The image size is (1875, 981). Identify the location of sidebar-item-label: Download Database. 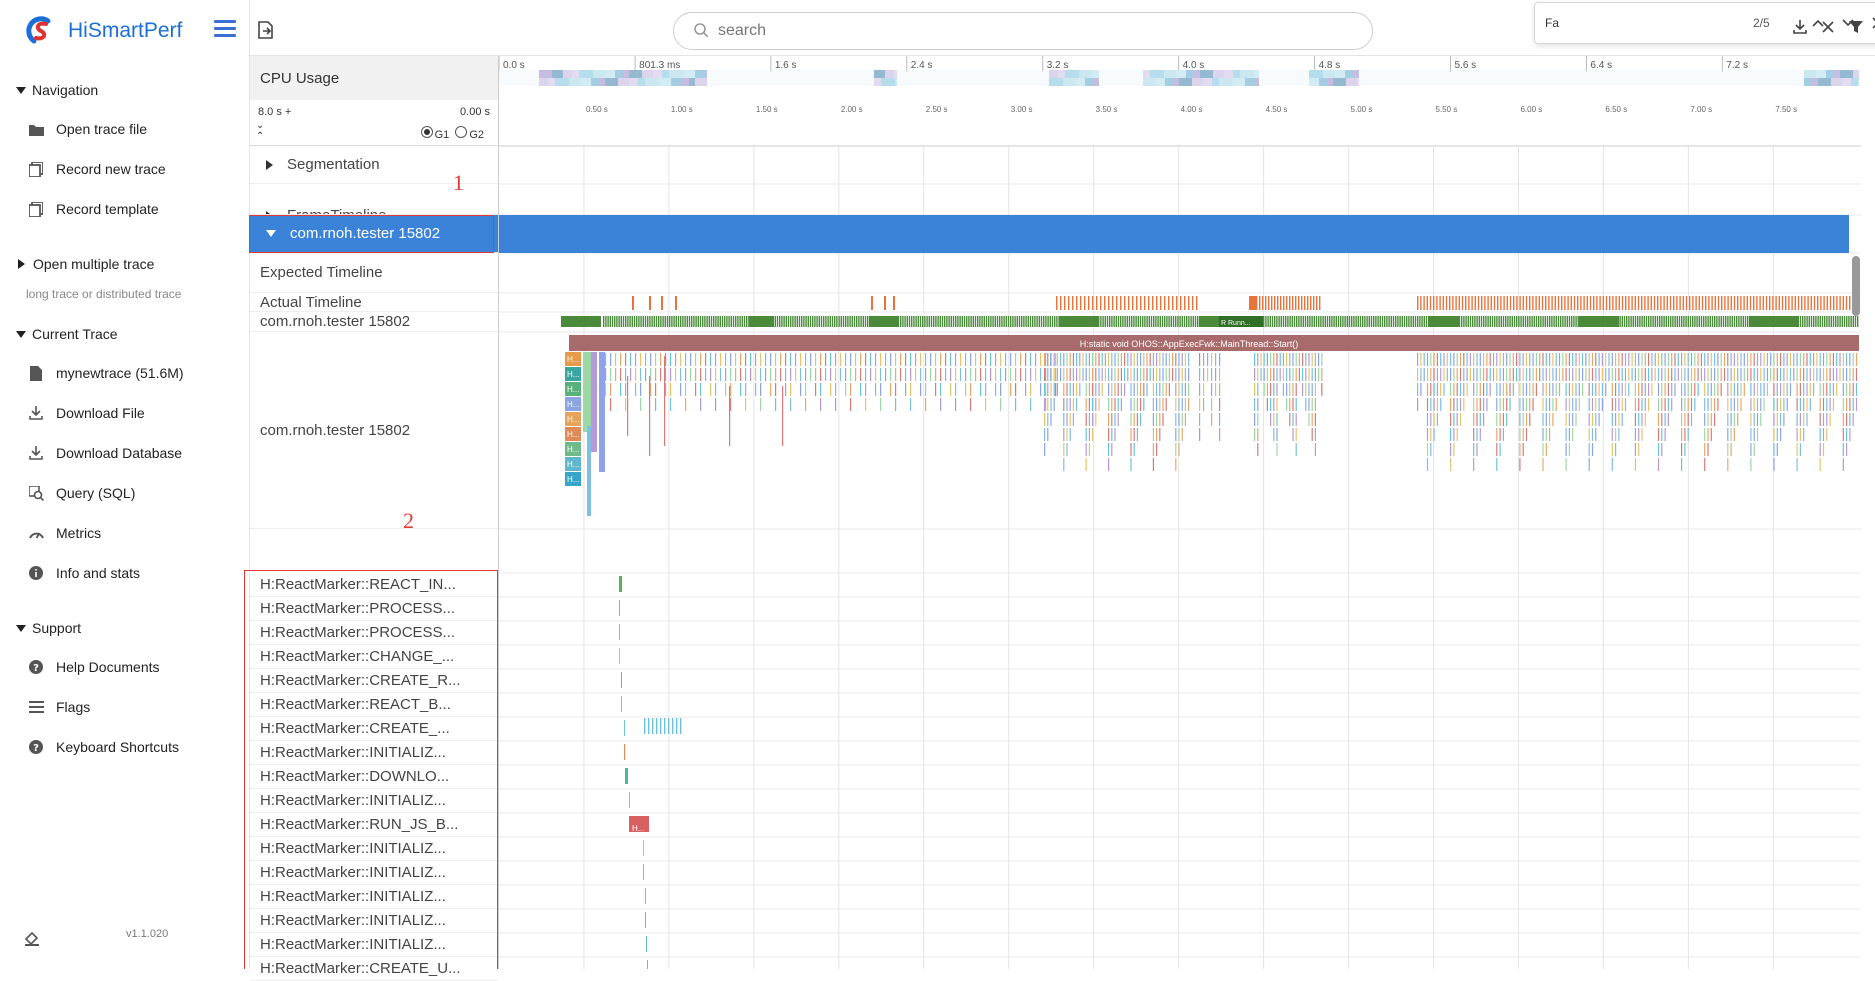
(119, 453).